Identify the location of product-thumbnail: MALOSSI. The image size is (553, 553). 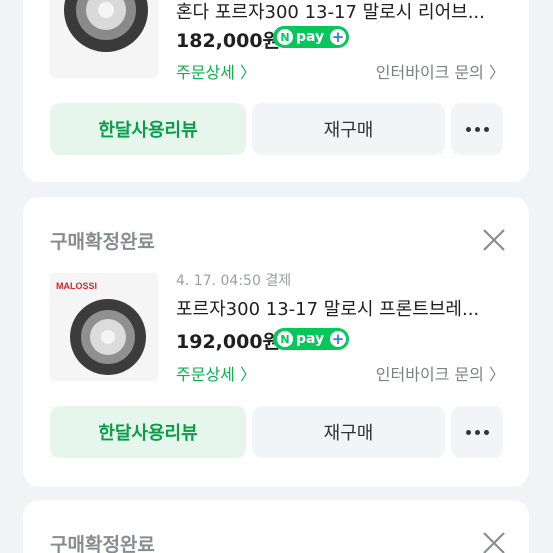
(104, 327).